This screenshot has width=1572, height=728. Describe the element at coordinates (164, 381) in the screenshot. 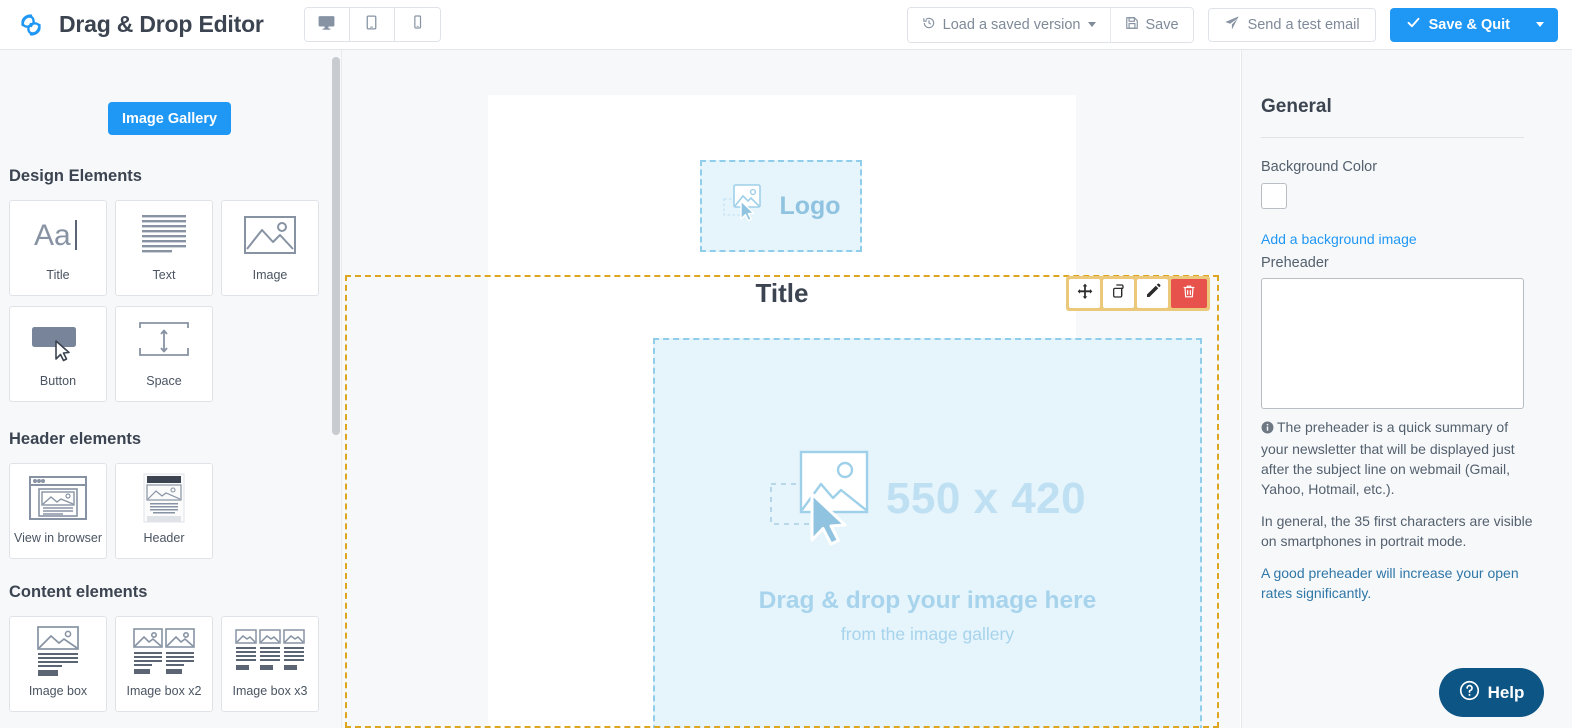

I see `element-tile-label: Space` at that location.